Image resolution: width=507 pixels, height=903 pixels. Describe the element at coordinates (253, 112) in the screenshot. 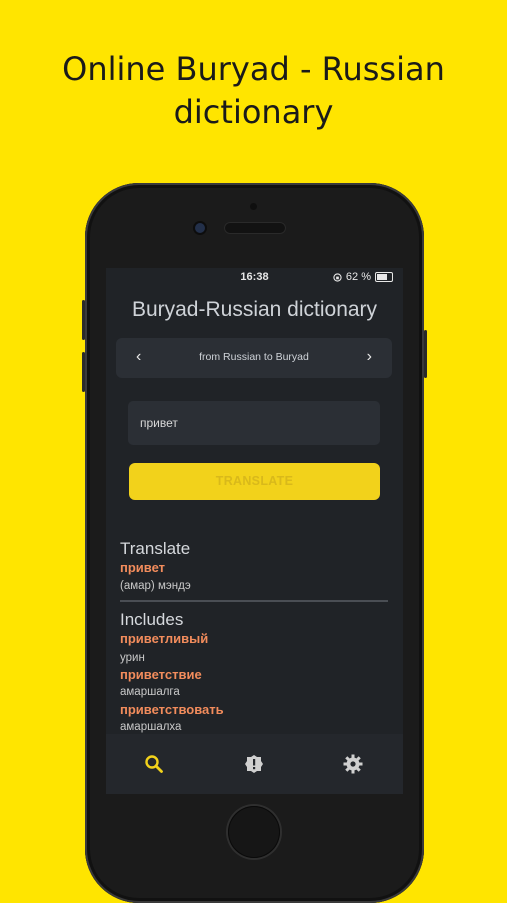

I see `headline-line-2: dictionary` at that location.